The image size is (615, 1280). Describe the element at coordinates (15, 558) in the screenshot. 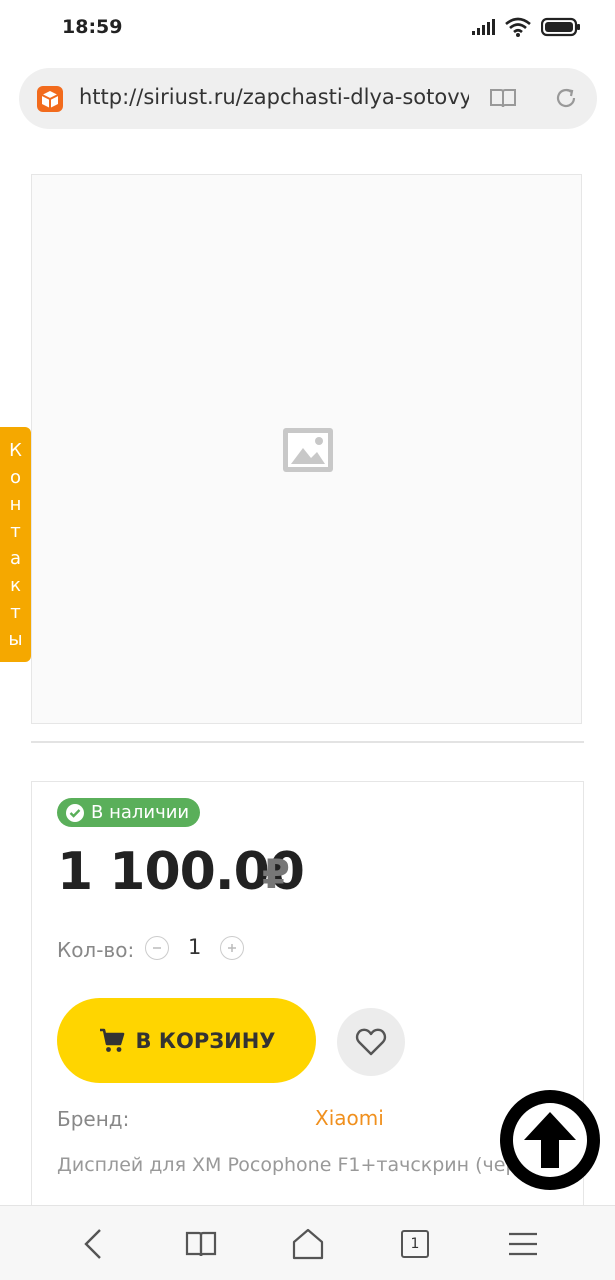

I see `contacts-letter: а` at that location.